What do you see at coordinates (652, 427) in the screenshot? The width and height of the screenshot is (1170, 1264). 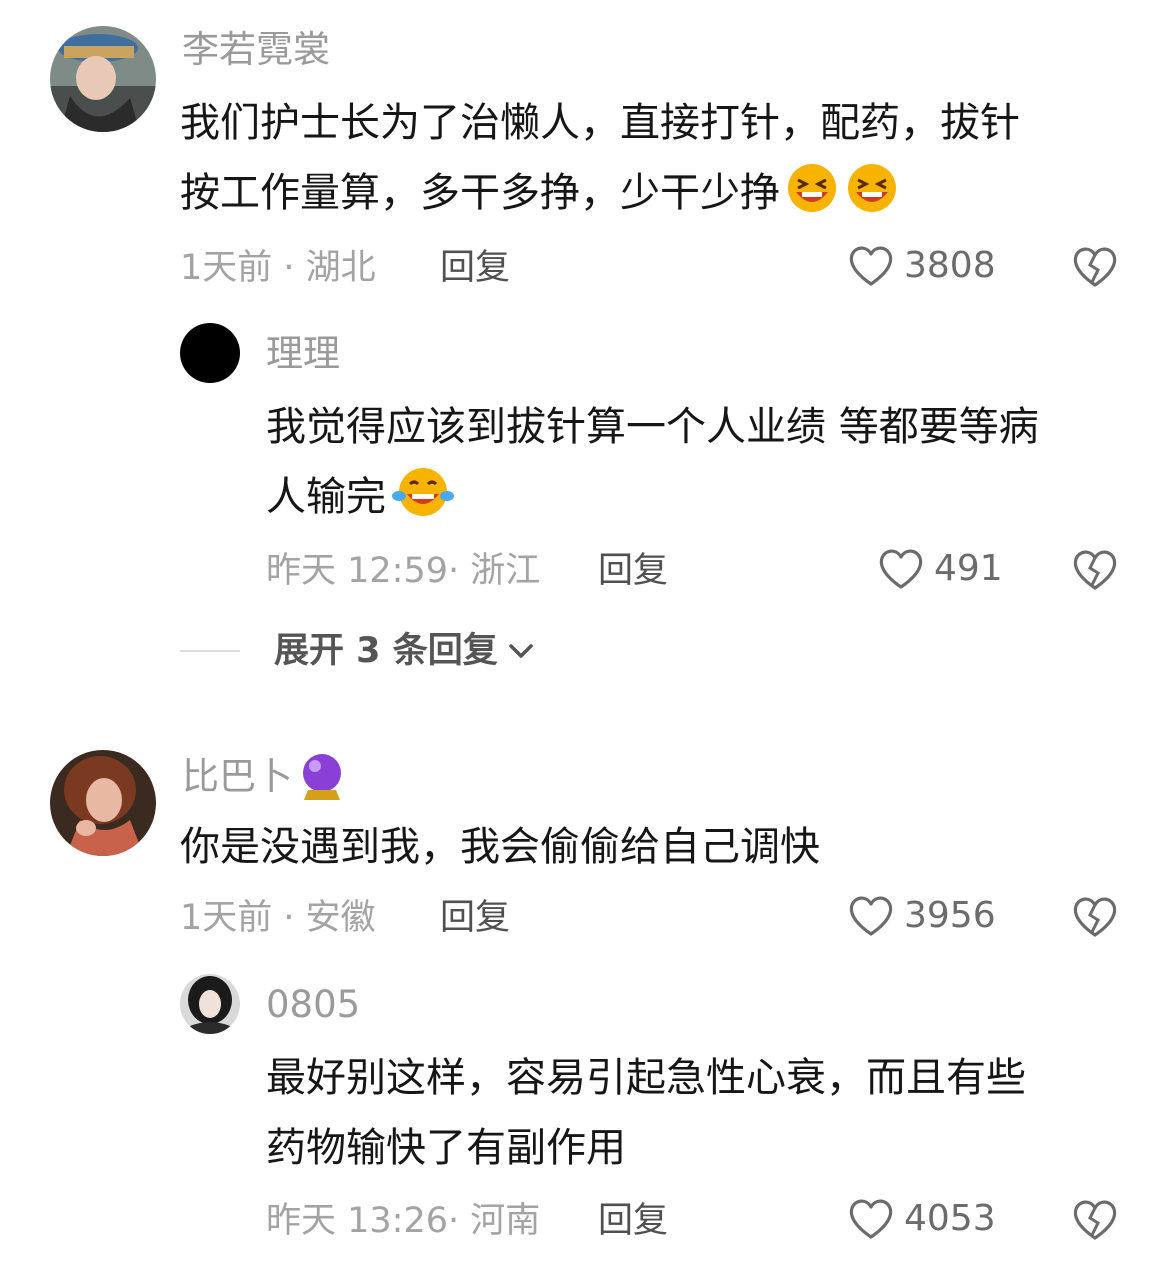 I see `comment-text-line: 我觉得应该到拔针算一个人业绩 等都要等病` at bounding box center [652, 427].